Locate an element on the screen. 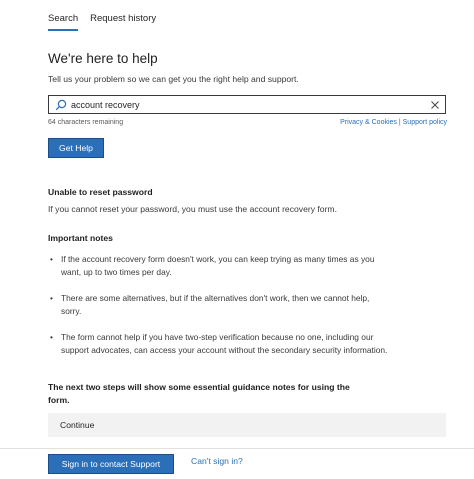  continue-label: Continue is located at coordinates (77, 425).